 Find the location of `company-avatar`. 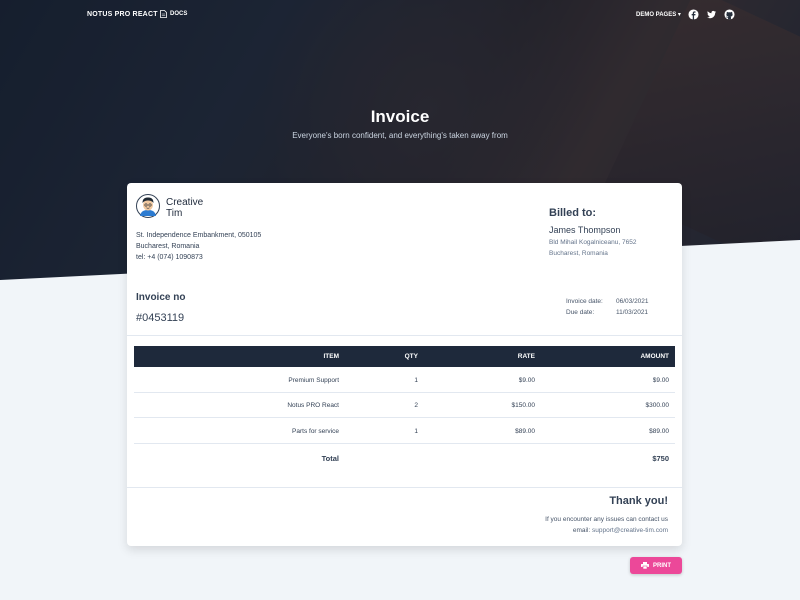

company-avatar is located at coordinates (148, 206).